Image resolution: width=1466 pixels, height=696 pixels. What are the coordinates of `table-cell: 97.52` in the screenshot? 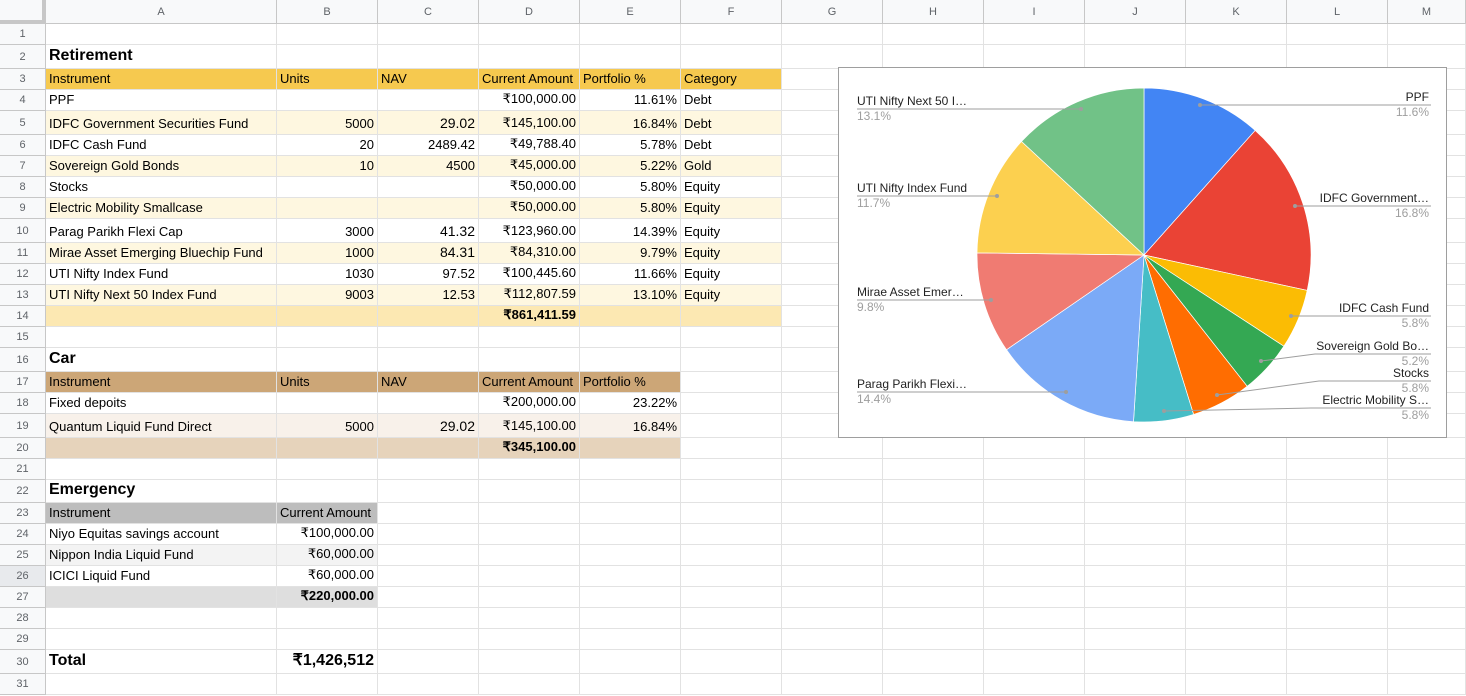 It's located at (428, 274).